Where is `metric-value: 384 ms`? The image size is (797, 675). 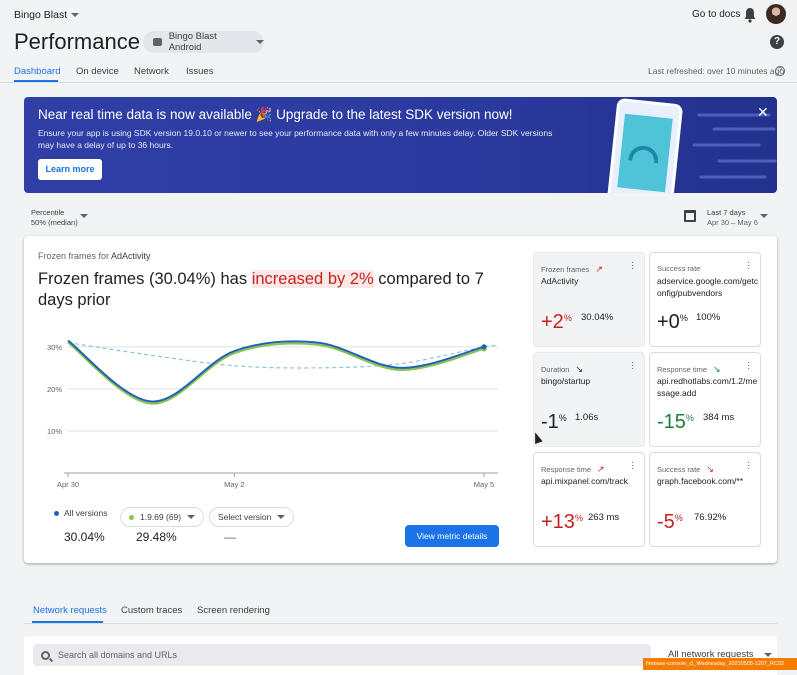
metric-value: 384 ms is located at coordinates (719, 417).